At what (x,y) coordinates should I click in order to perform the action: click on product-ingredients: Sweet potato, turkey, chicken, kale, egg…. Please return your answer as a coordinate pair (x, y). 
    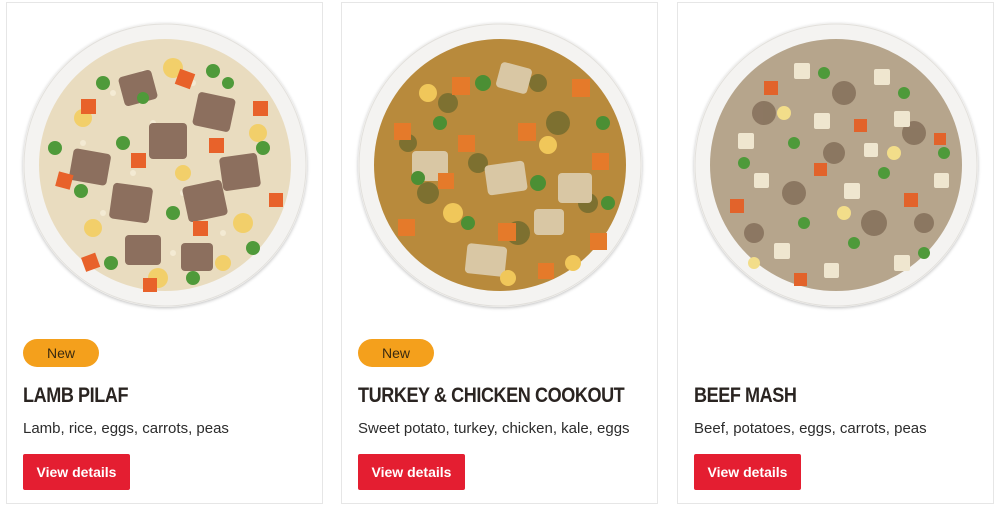
    Looking at the image, I should click on (494, 428).